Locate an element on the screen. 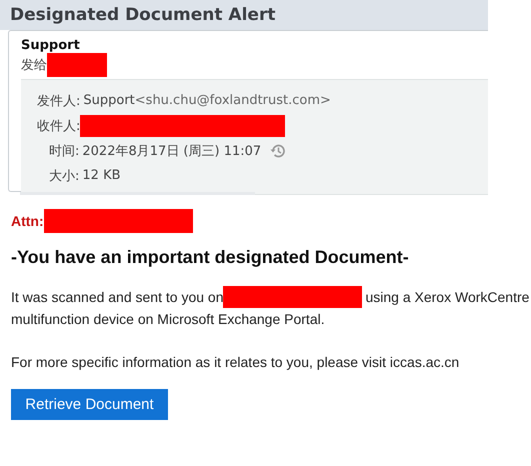 This screenshot has height=466, width=531. body-text: using a Xerox WorkCentre is located at coordinates (447, 297).